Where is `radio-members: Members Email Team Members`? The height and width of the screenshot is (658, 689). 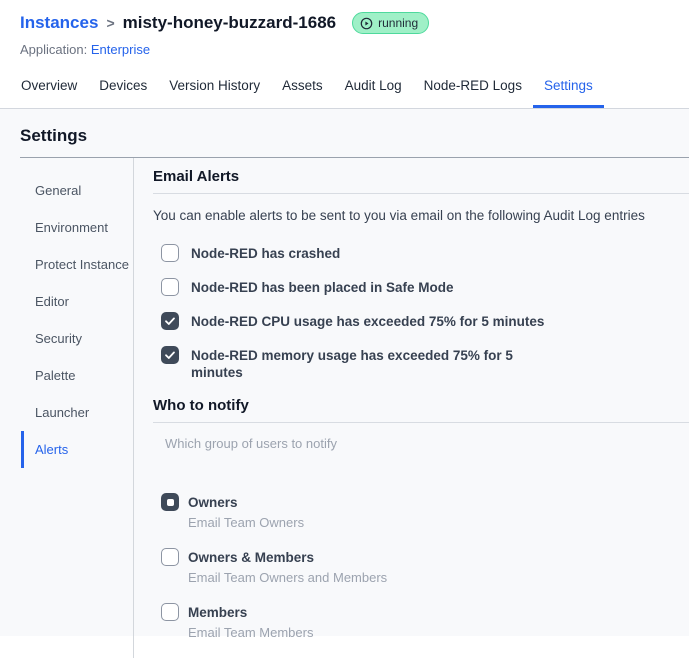 radio-members: Members Email Team Members is located at coordinates (425, 622).